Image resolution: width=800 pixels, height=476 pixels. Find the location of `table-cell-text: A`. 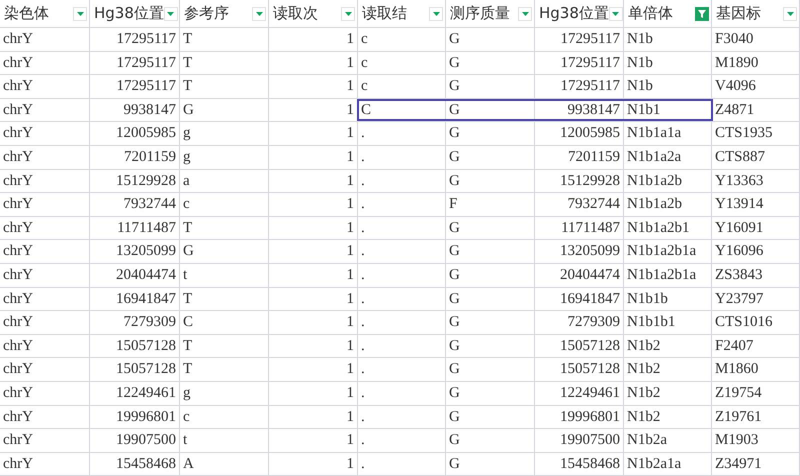

table-cell-text: A is located at coordinates (188, 464).